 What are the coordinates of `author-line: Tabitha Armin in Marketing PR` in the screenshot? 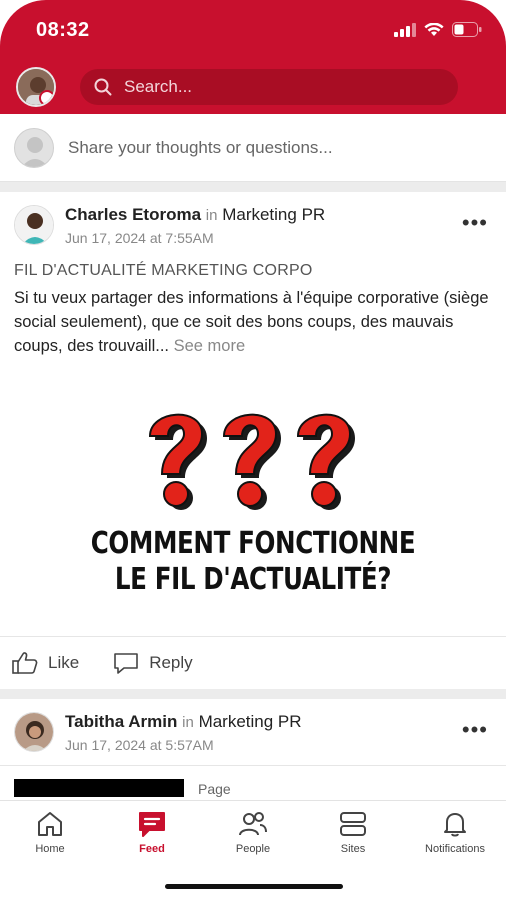 It's located at (183, 722).